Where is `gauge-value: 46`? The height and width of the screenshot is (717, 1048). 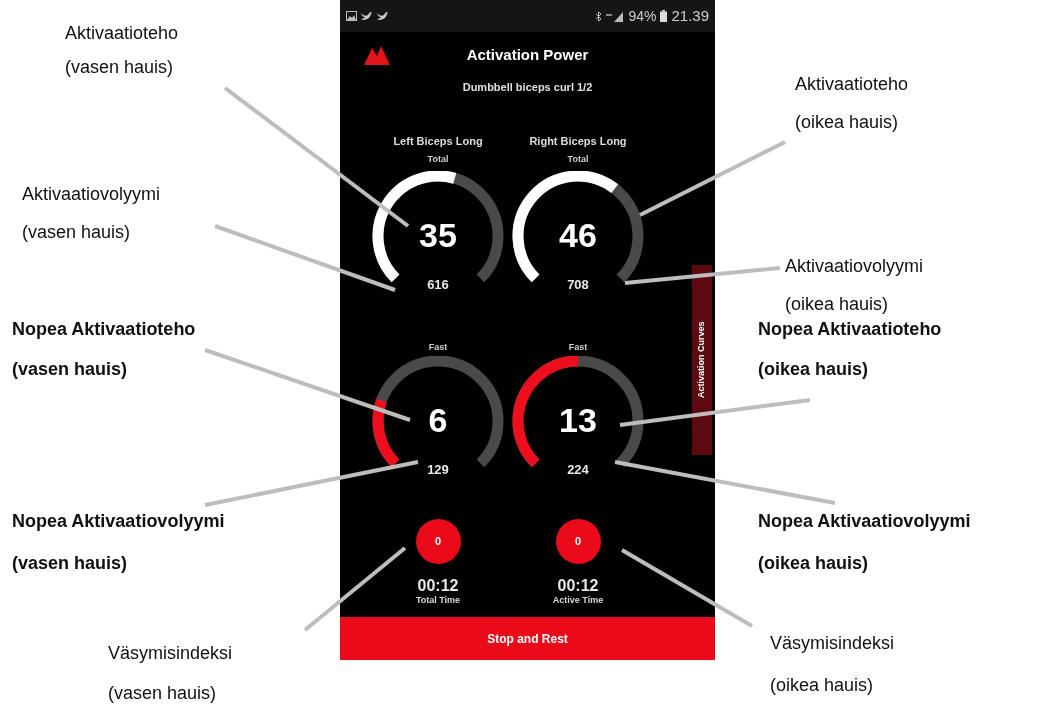 gauge-value: 46 is located at coordinates (578, 235).